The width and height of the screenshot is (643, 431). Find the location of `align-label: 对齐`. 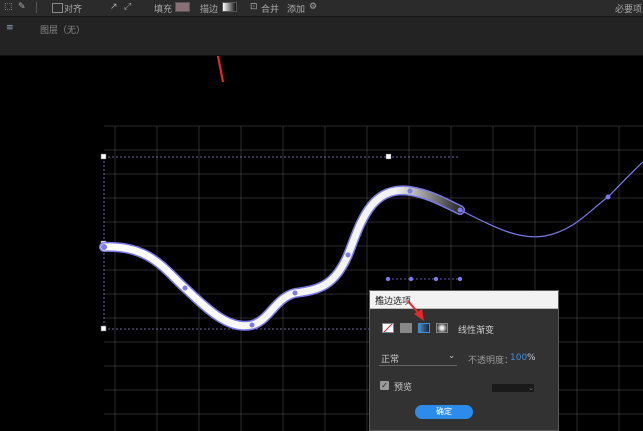

align-label: 对齐 is located at coordinates (73, 8).